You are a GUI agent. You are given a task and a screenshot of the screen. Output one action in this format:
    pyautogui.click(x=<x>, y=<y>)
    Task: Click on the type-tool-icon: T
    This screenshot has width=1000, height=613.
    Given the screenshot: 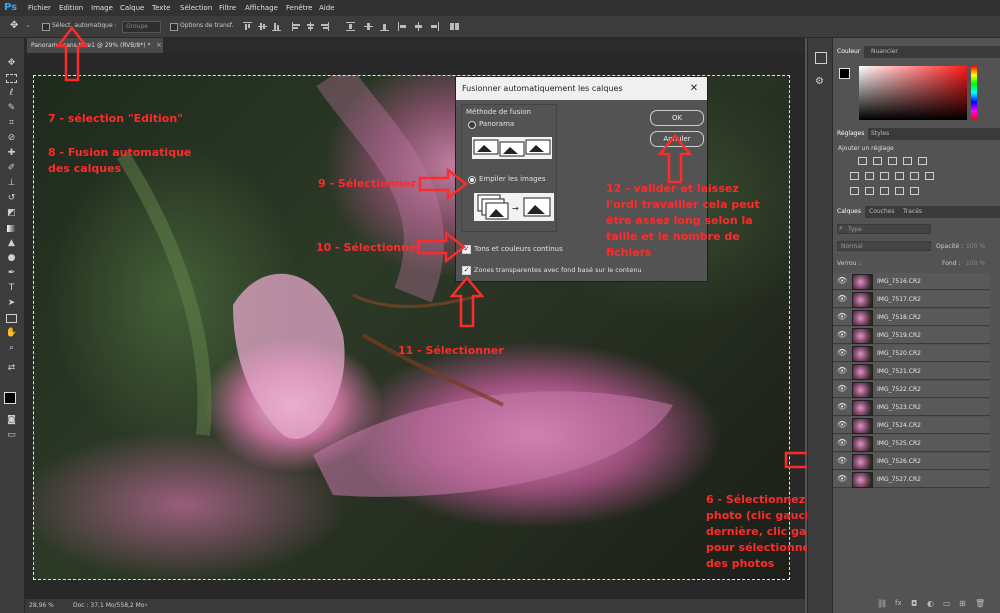 What is the action you would take?
    pyautogui.click(x=11, y=288)
    